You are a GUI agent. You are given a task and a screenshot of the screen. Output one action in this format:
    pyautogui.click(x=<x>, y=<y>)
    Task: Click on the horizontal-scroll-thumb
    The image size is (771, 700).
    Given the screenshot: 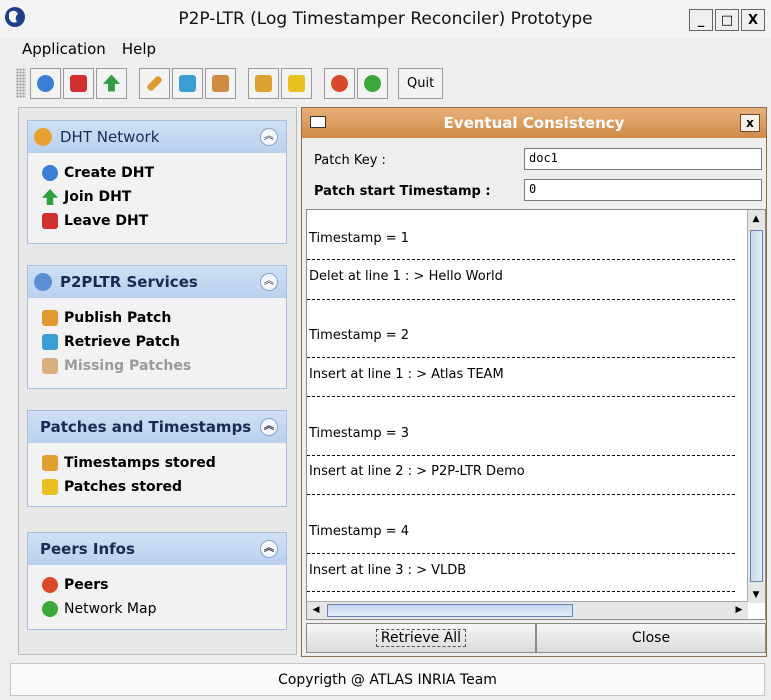 What is the action you would take?
    pyautogui.click(x=450, y=610)
    